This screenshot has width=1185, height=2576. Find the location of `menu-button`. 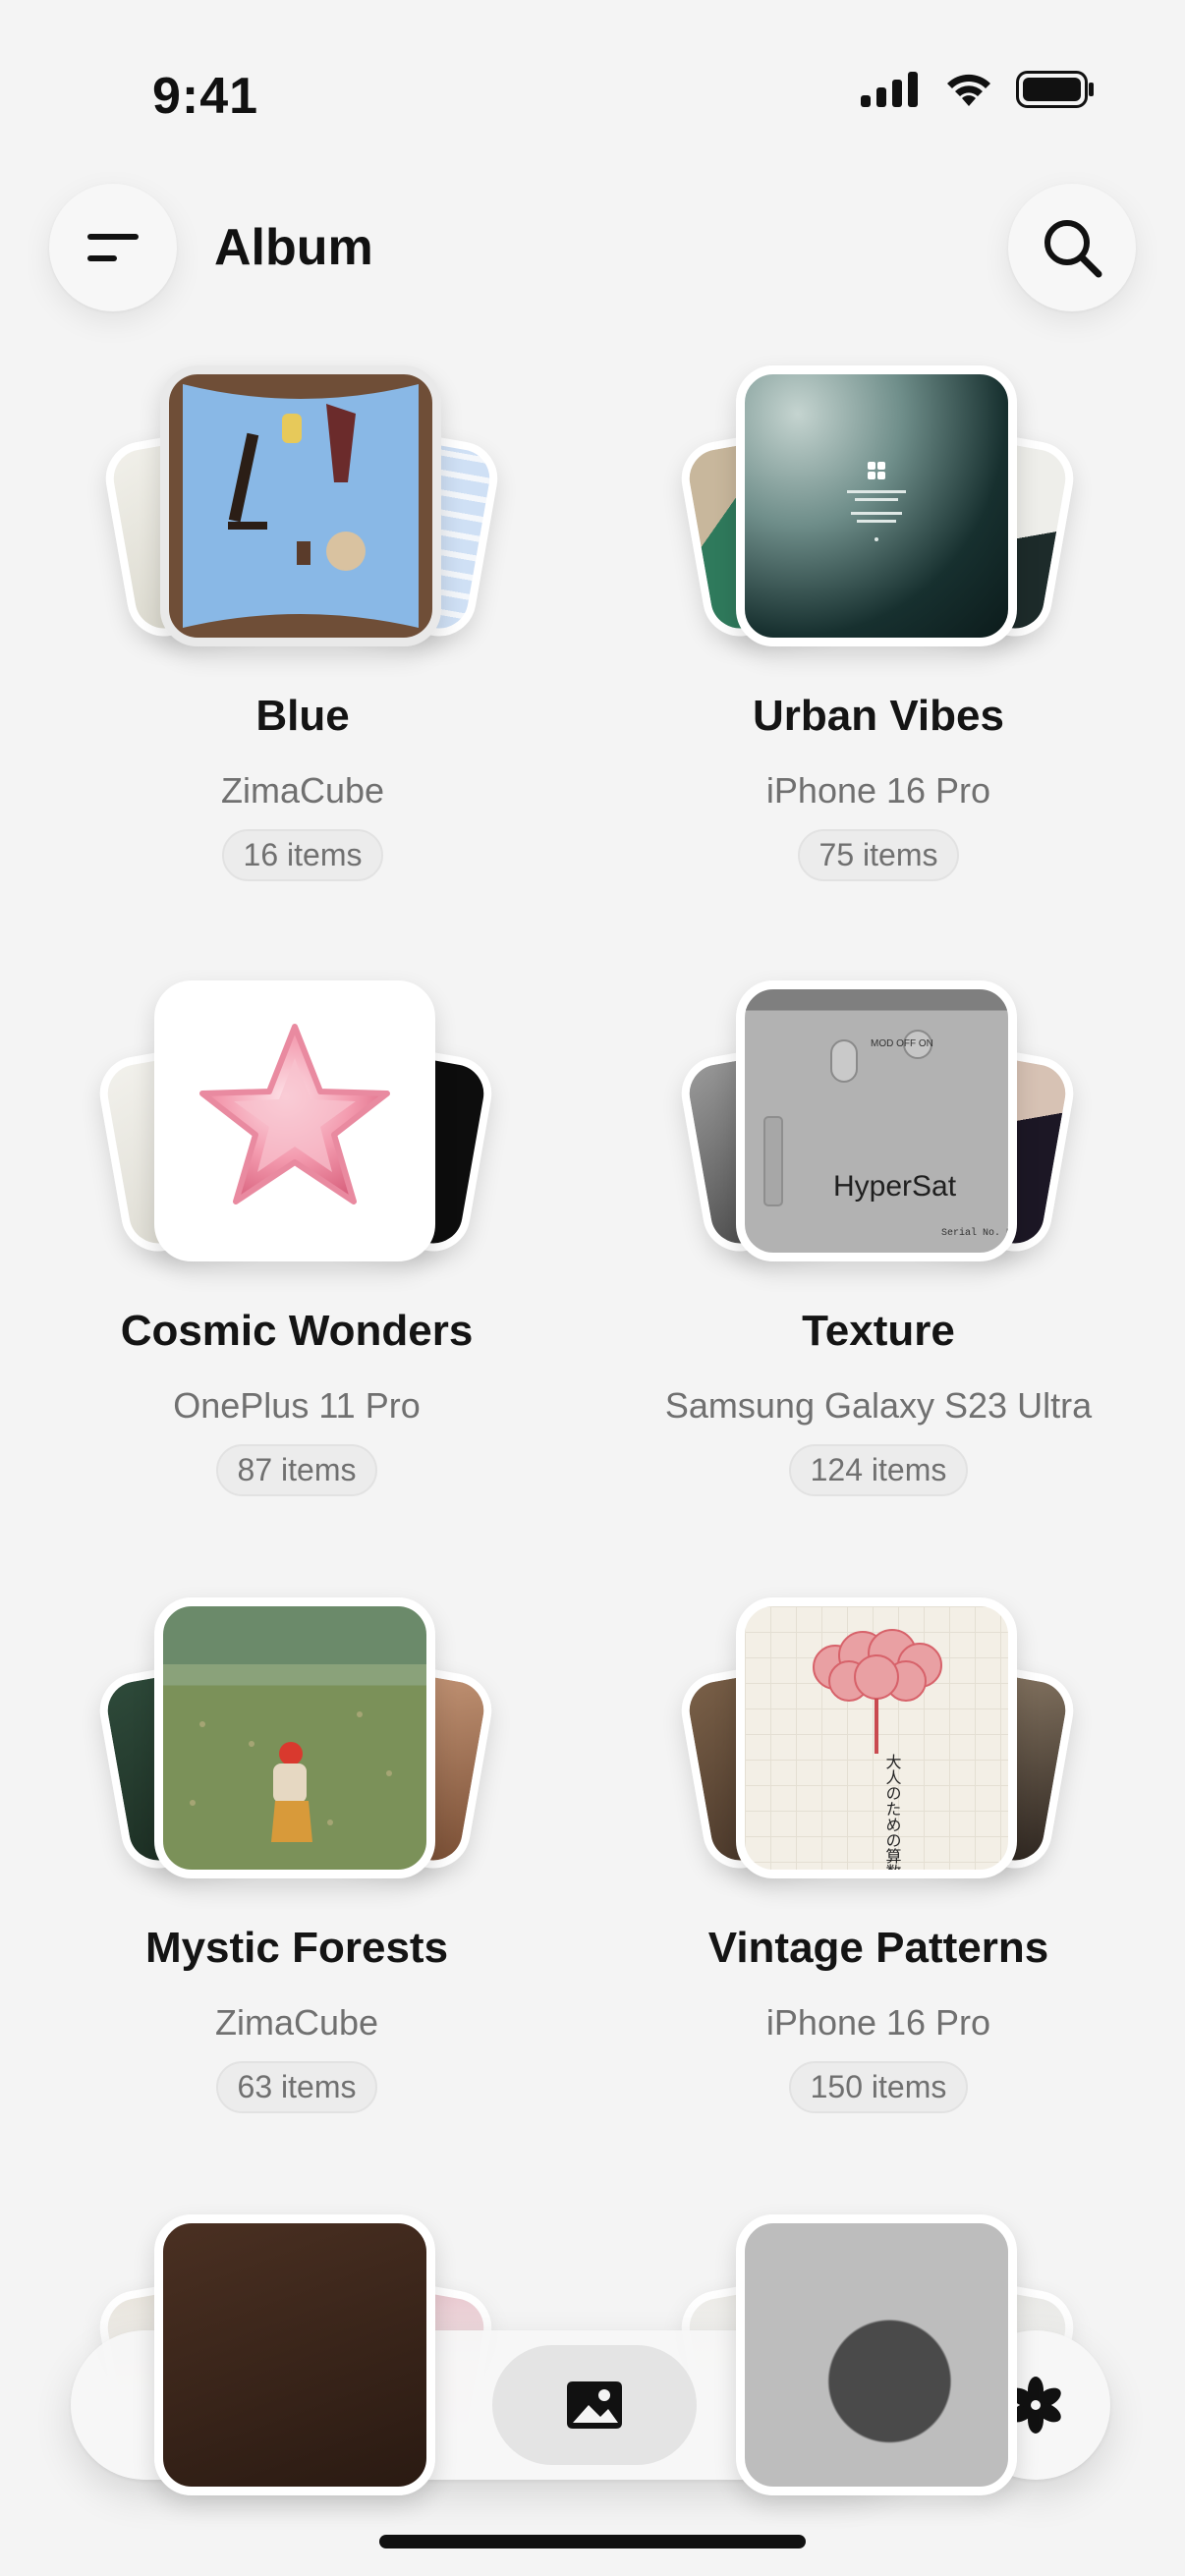

menu-button is located at coordinates (113, 247).